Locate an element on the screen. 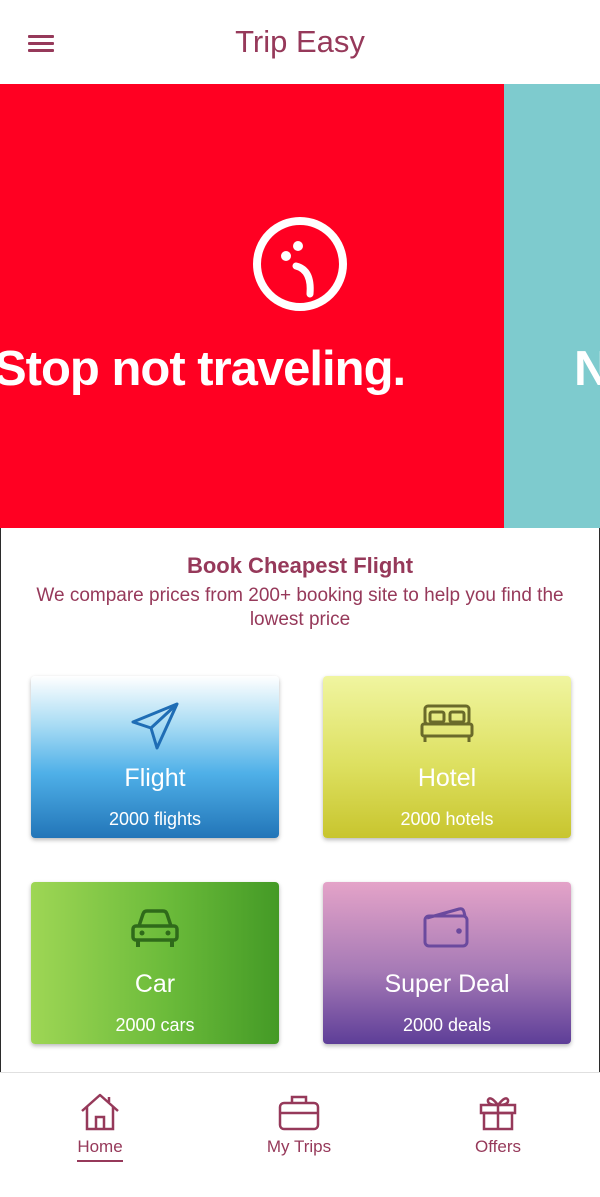  carousel-slide-text: Stop not traveling. is located at coordinates (203, 369).